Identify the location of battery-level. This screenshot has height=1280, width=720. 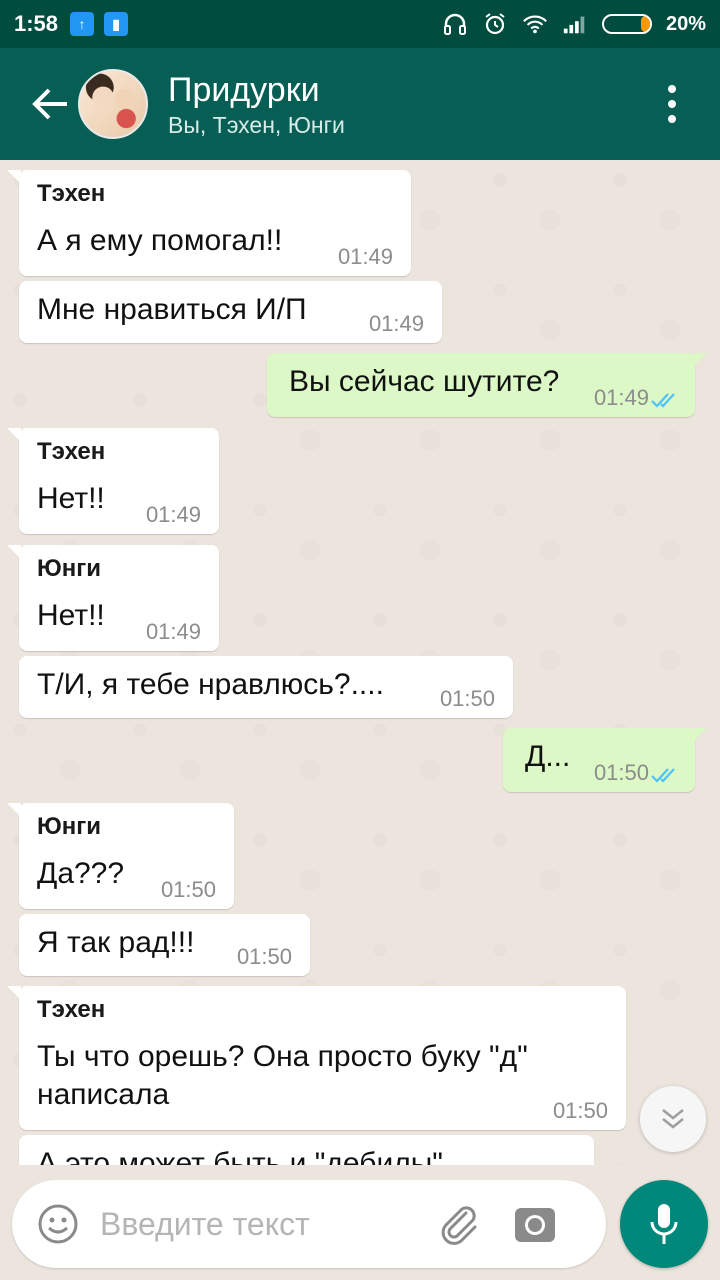
(645, 24).